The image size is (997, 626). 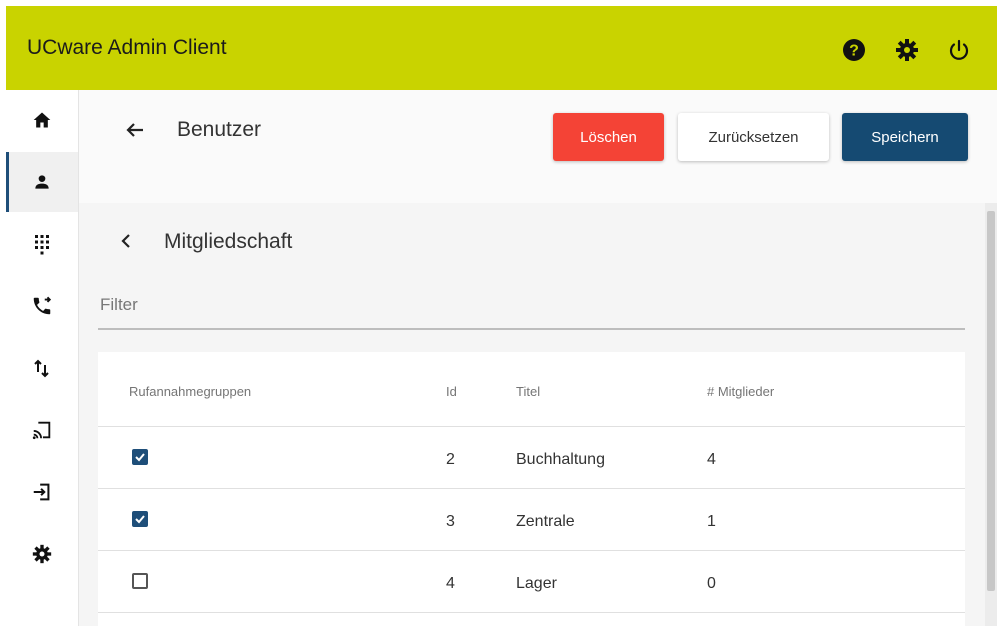 I want to click on scrollbar-thumb, so click(x=991, y=401).